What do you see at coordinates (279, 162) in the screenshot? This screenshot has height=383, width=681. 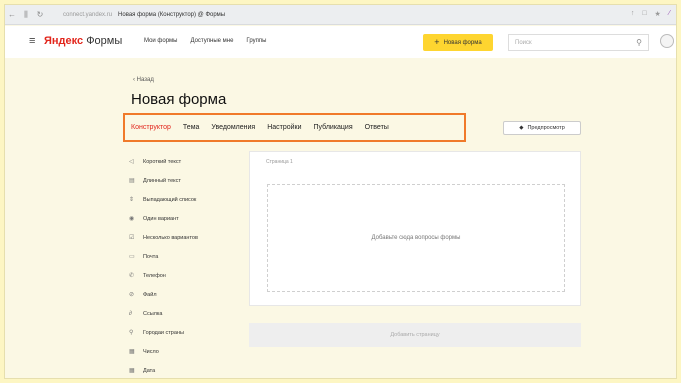 I see `page-label: Страница 1` at bounding box center [279, 162].